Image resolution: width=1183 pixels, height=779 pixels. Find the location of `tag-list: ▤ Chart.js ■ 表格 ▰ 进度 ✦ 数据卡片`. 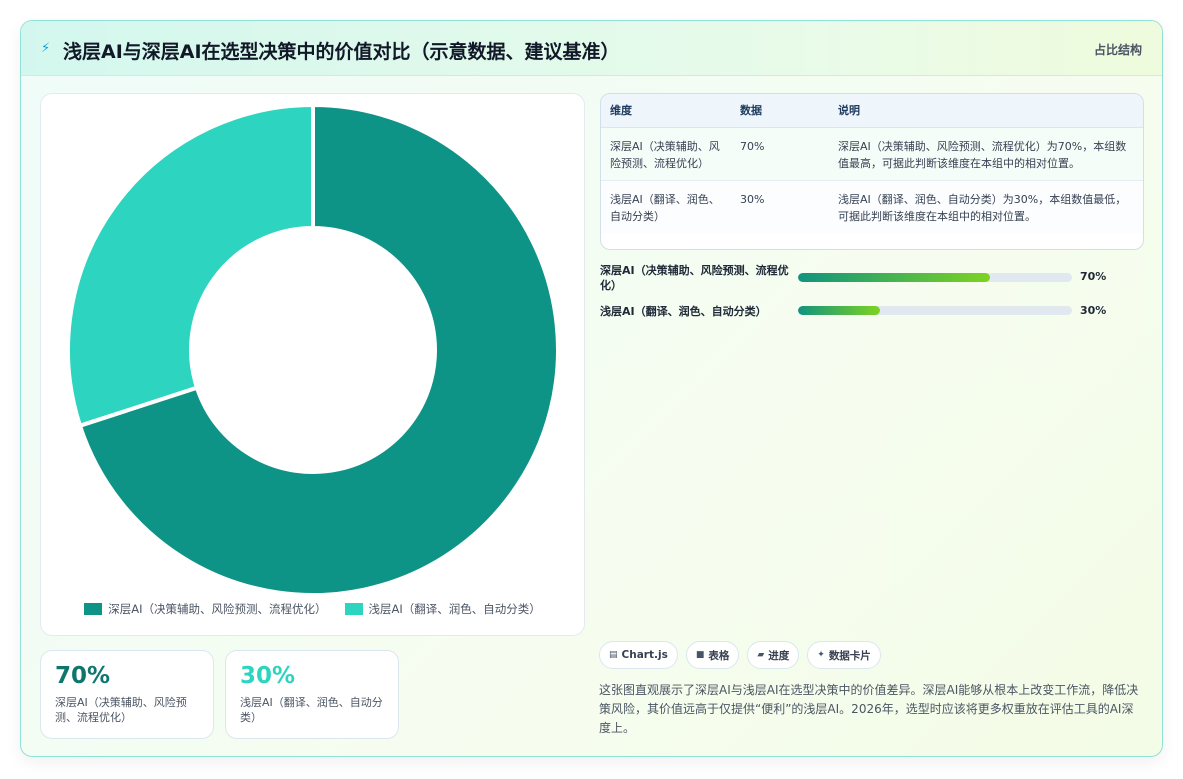

tag-list: ▤ Chart.js ■ 表格 ▰ 进度 ✦ 数据卡片 is located at coordinates (740, 655).